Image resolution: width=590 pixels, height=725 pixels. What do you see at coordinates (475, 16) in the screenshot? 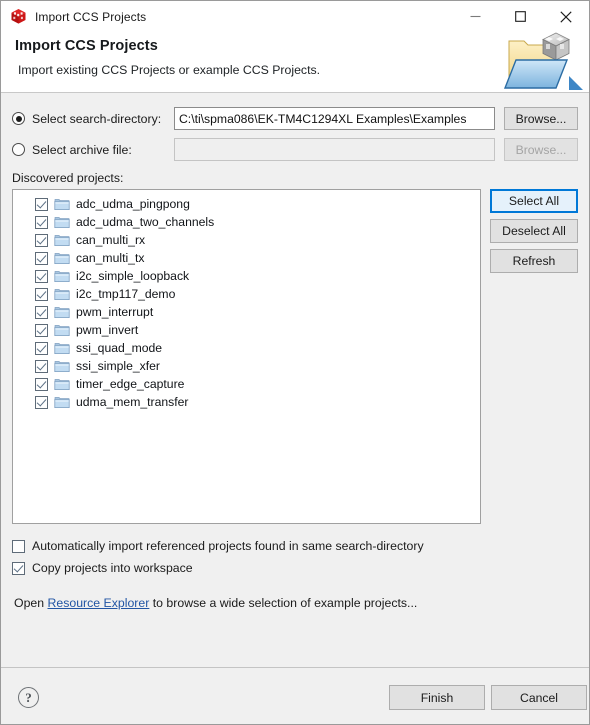
I see `minimize-button` at bounding box center [475, 16].